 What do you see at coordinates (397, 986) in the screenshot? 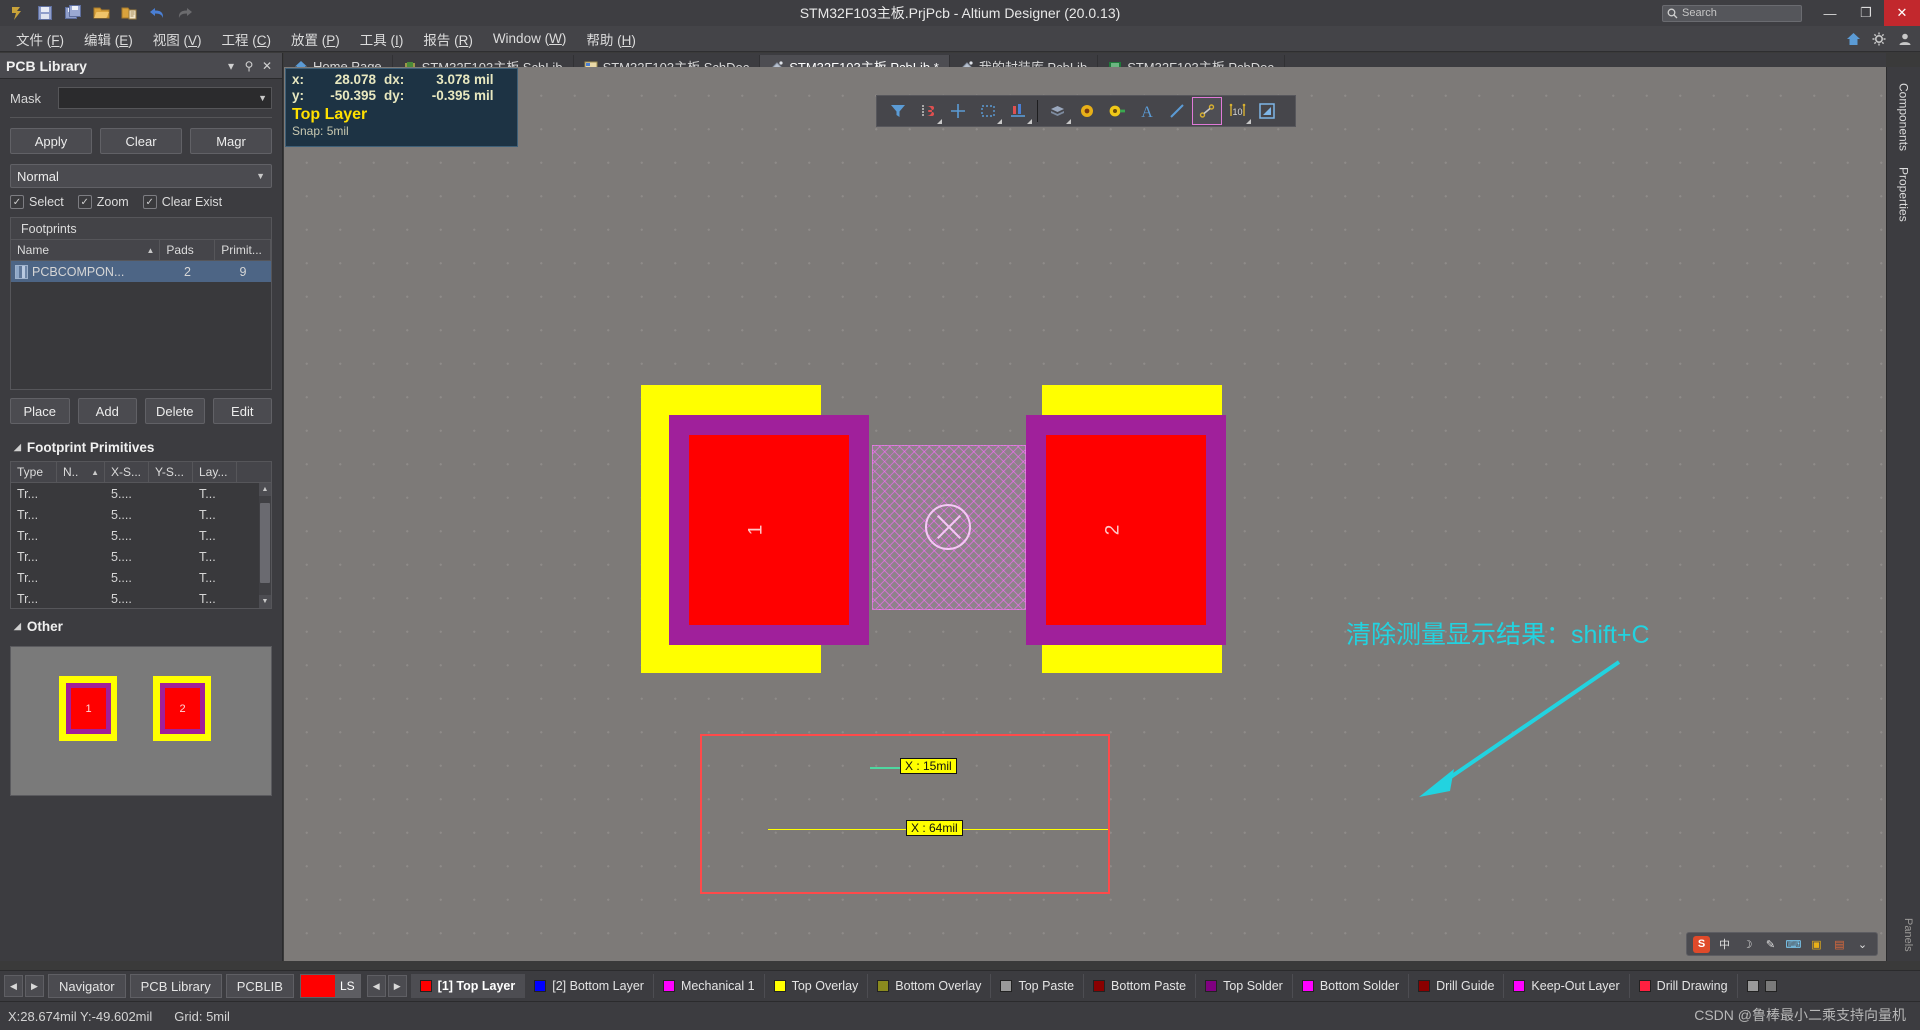
I see `layer-scroll-right-button: ▶` at bounding box center [397, 986].